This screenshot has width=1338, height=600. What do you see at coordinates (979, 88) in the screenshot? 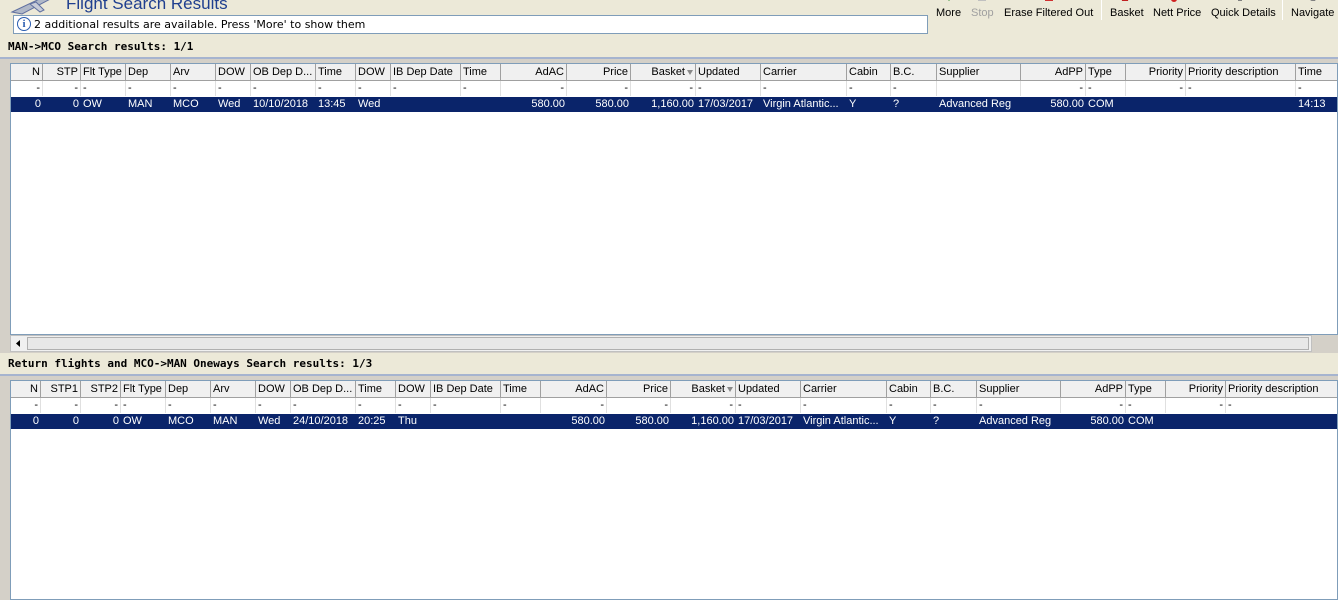
I see `filter-cell` at bounding box center [979, 88].